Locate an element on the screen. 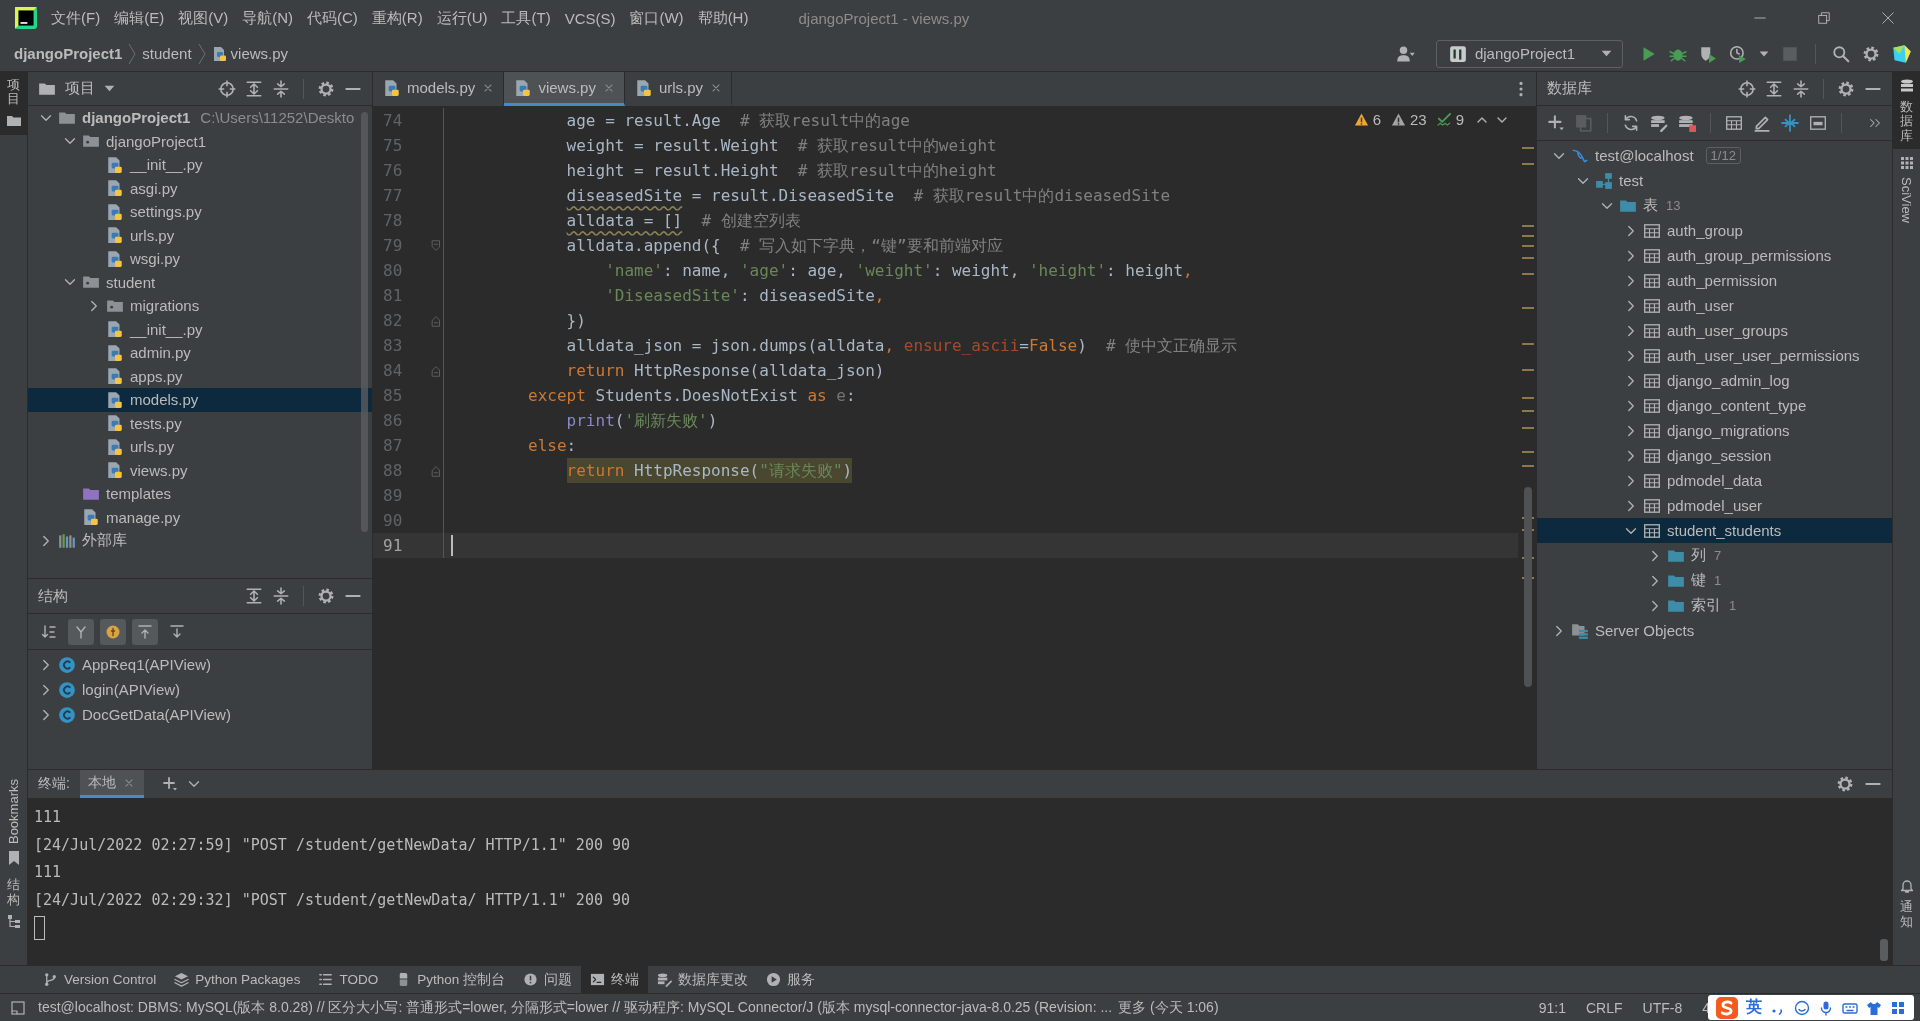 This screenshot has width=1920, height=1021. tree-item: admin.py is located at coordinates (200, 353).